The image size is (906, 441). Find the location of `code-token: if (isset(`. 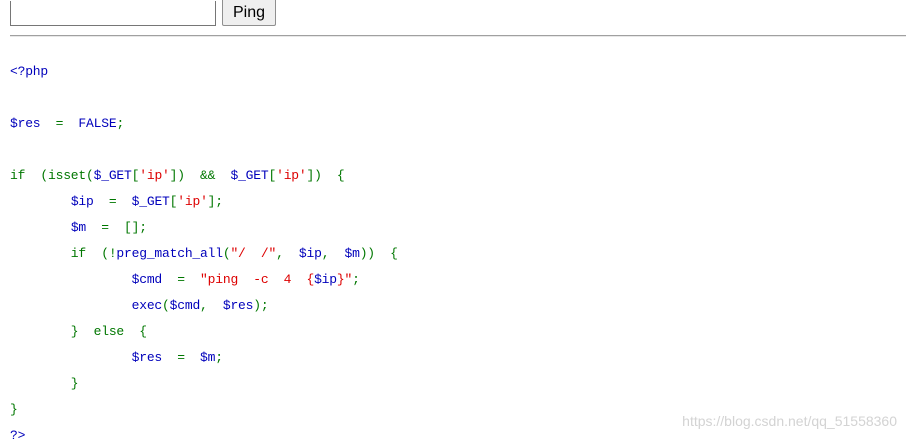

code-token: if (isset( is located at coordinates (52, 175).